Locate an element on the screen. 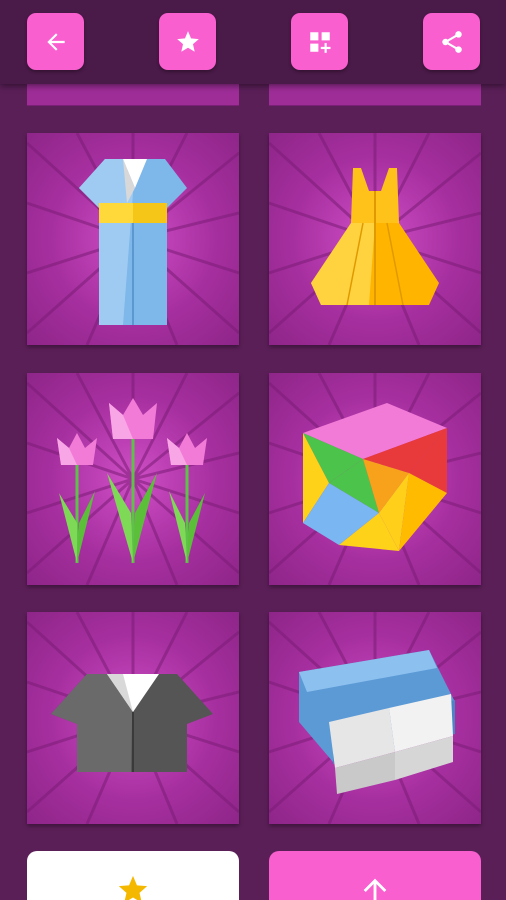 The image size is (506, 900). tile-tulips is located at coordinates (133, 479).